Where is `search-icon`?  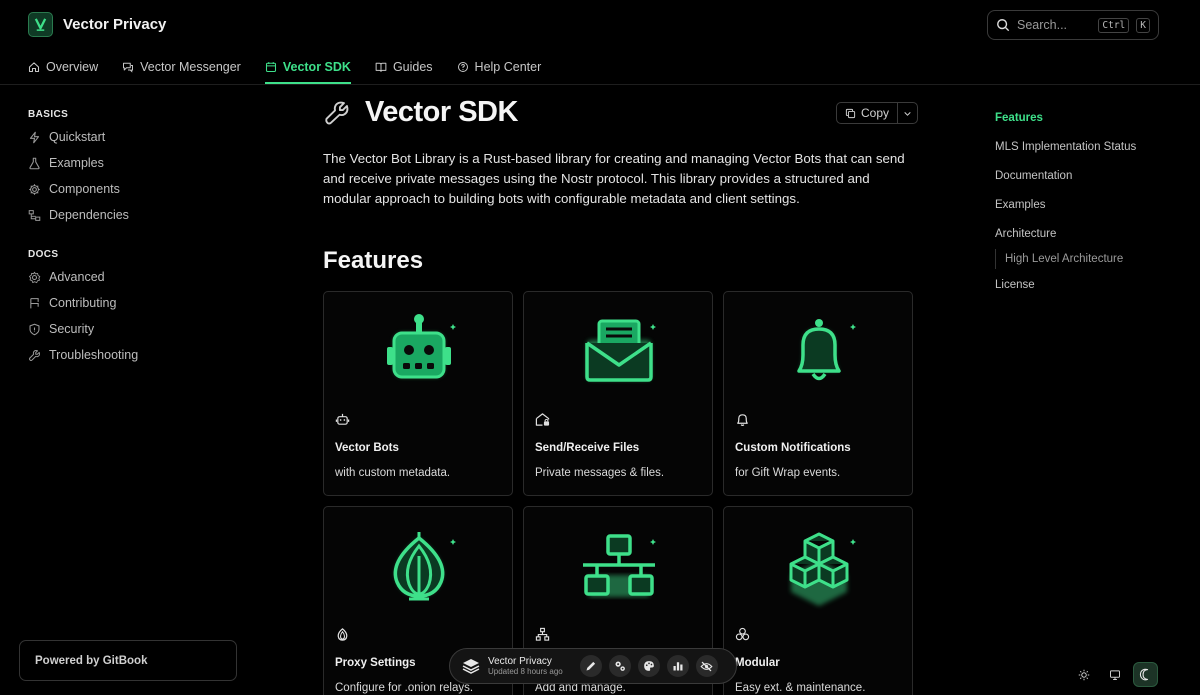
search-icon is located at coordinates (1003, 25).